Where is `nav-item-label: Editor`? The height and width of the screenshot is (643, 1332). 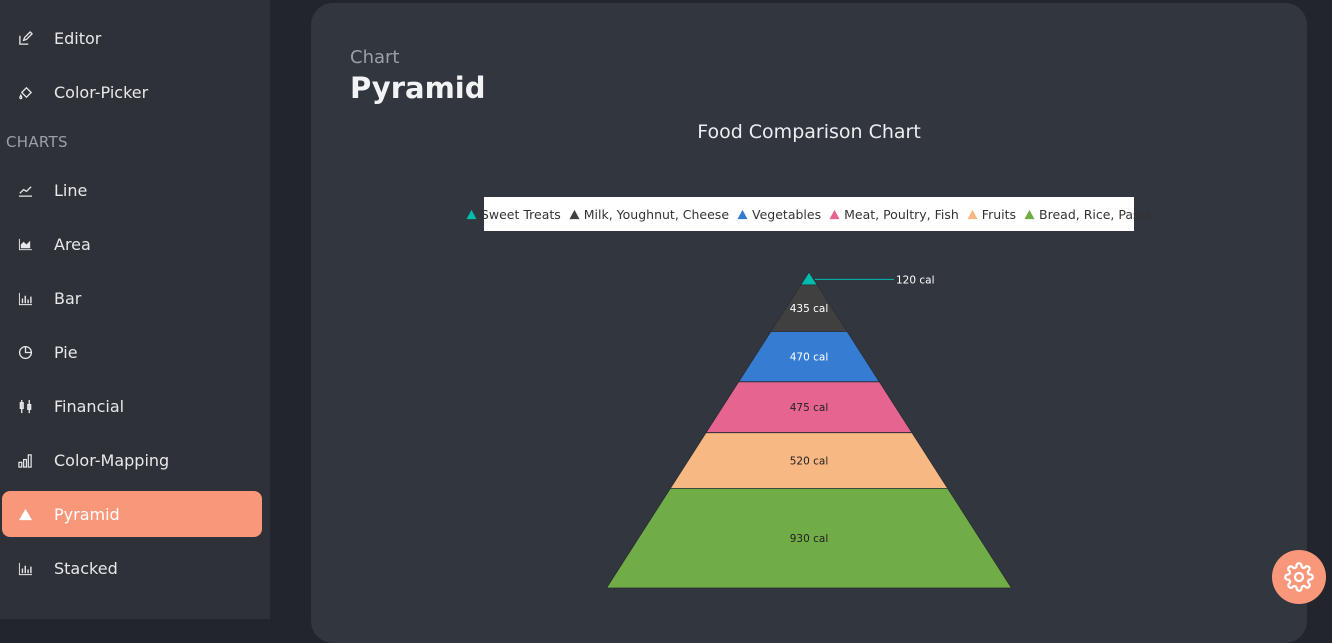 nav-item-label: Editor is located at coordinates (78, 38).